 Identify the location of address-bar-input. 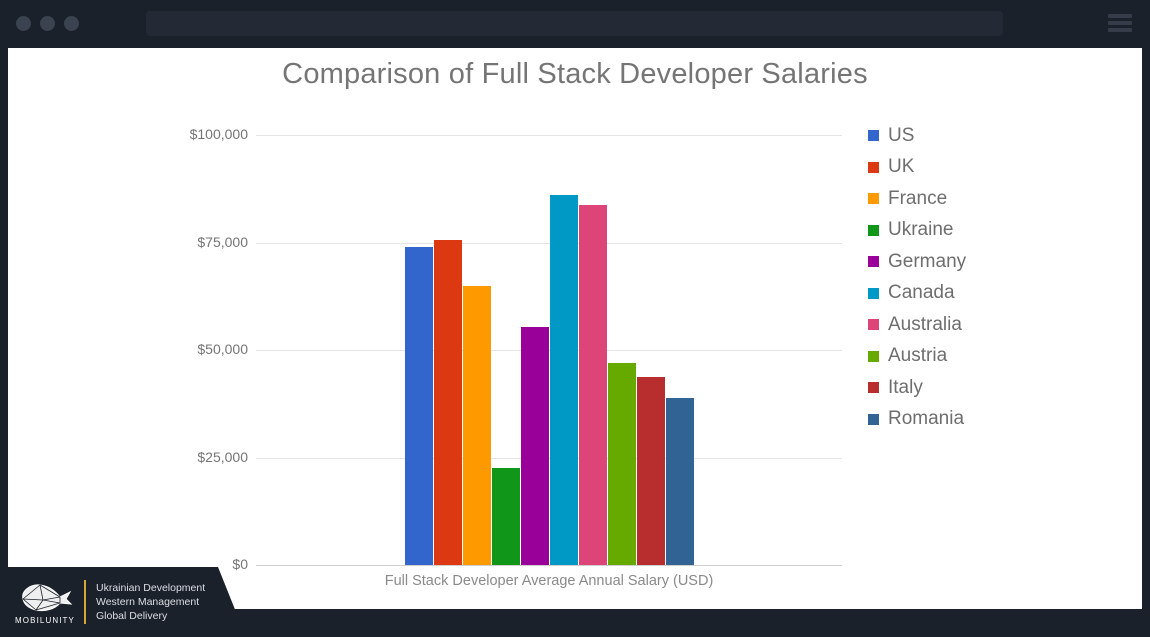
(574, 23).